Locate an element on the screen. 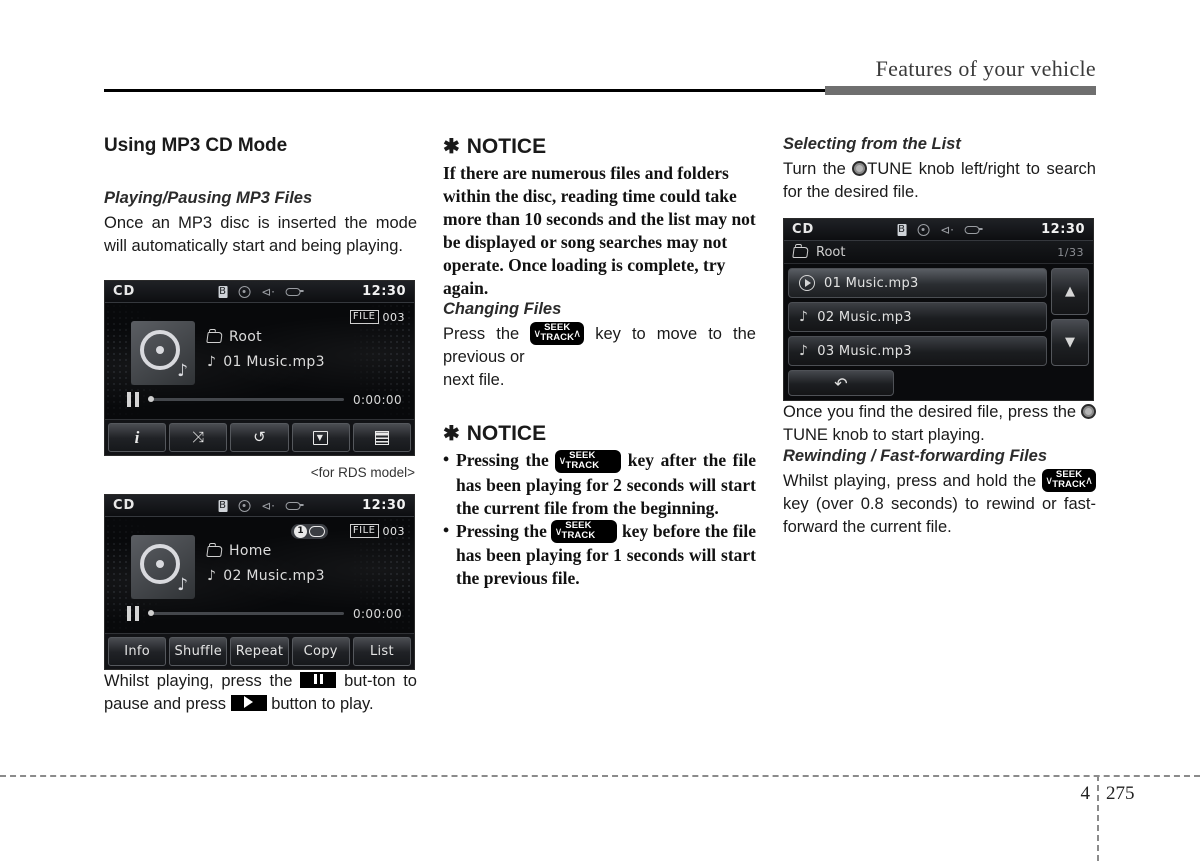 The height and width of the screenshot is (861, 1200). seek-track-key-glyph: ∨ SEEK TRACK ∧ is located at coordinates (1069, 481).